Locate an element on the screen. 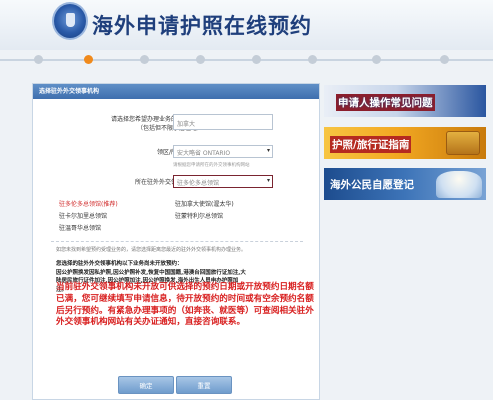 This screenshot has height=400, width=493. panel-heading: 选择驻外外交领事机构 is located at coordinates (176, 91).